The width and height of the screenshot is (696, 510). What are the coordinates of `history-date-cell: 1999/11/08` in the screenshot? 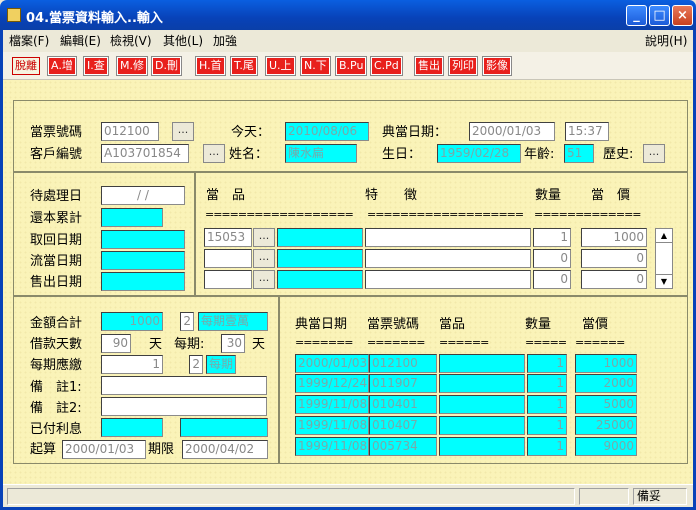 It's located at (332, 425).